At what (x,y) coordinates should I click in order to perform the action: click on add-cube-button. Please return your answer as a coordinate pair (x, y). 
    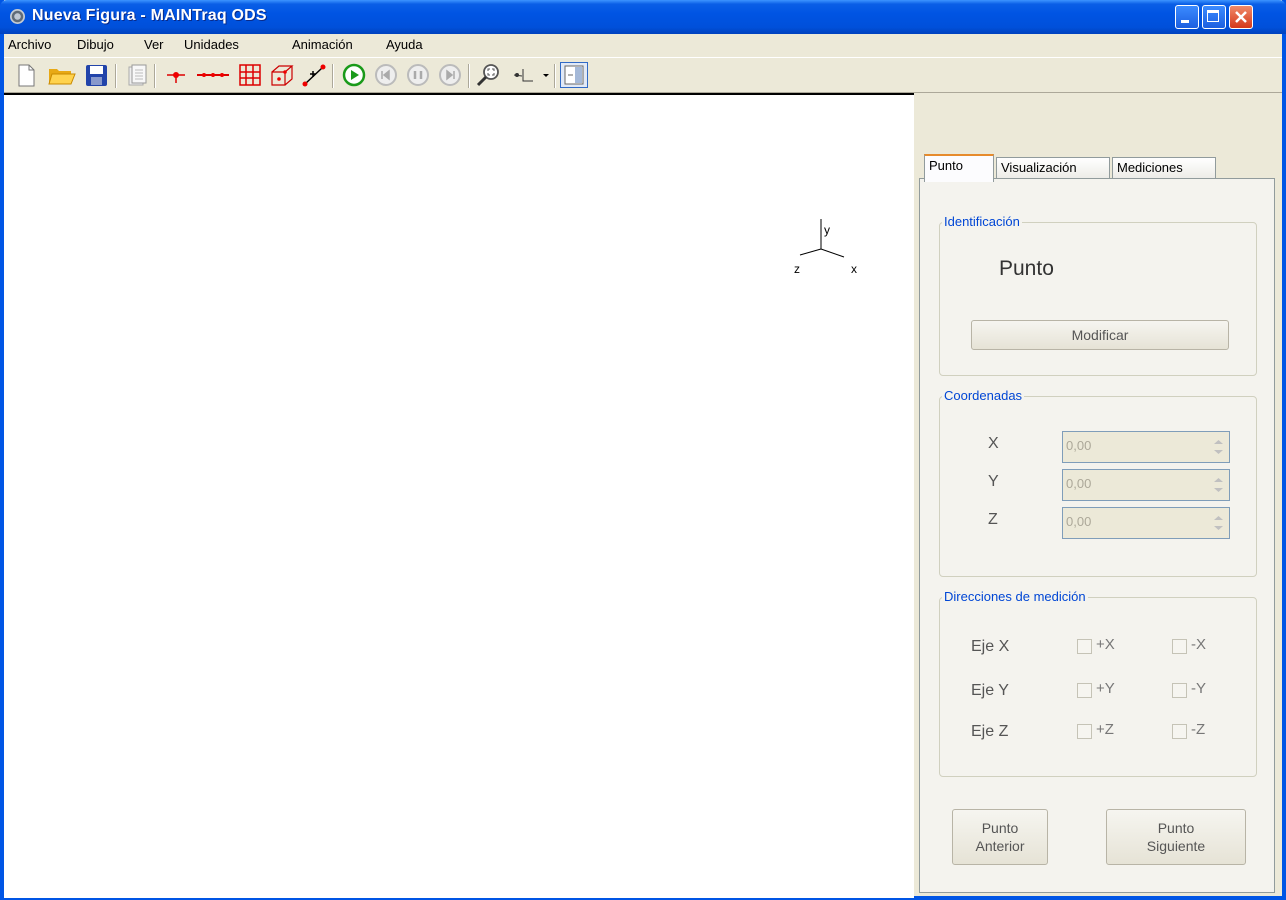
    Looking at the image, I should click on (282, 75).